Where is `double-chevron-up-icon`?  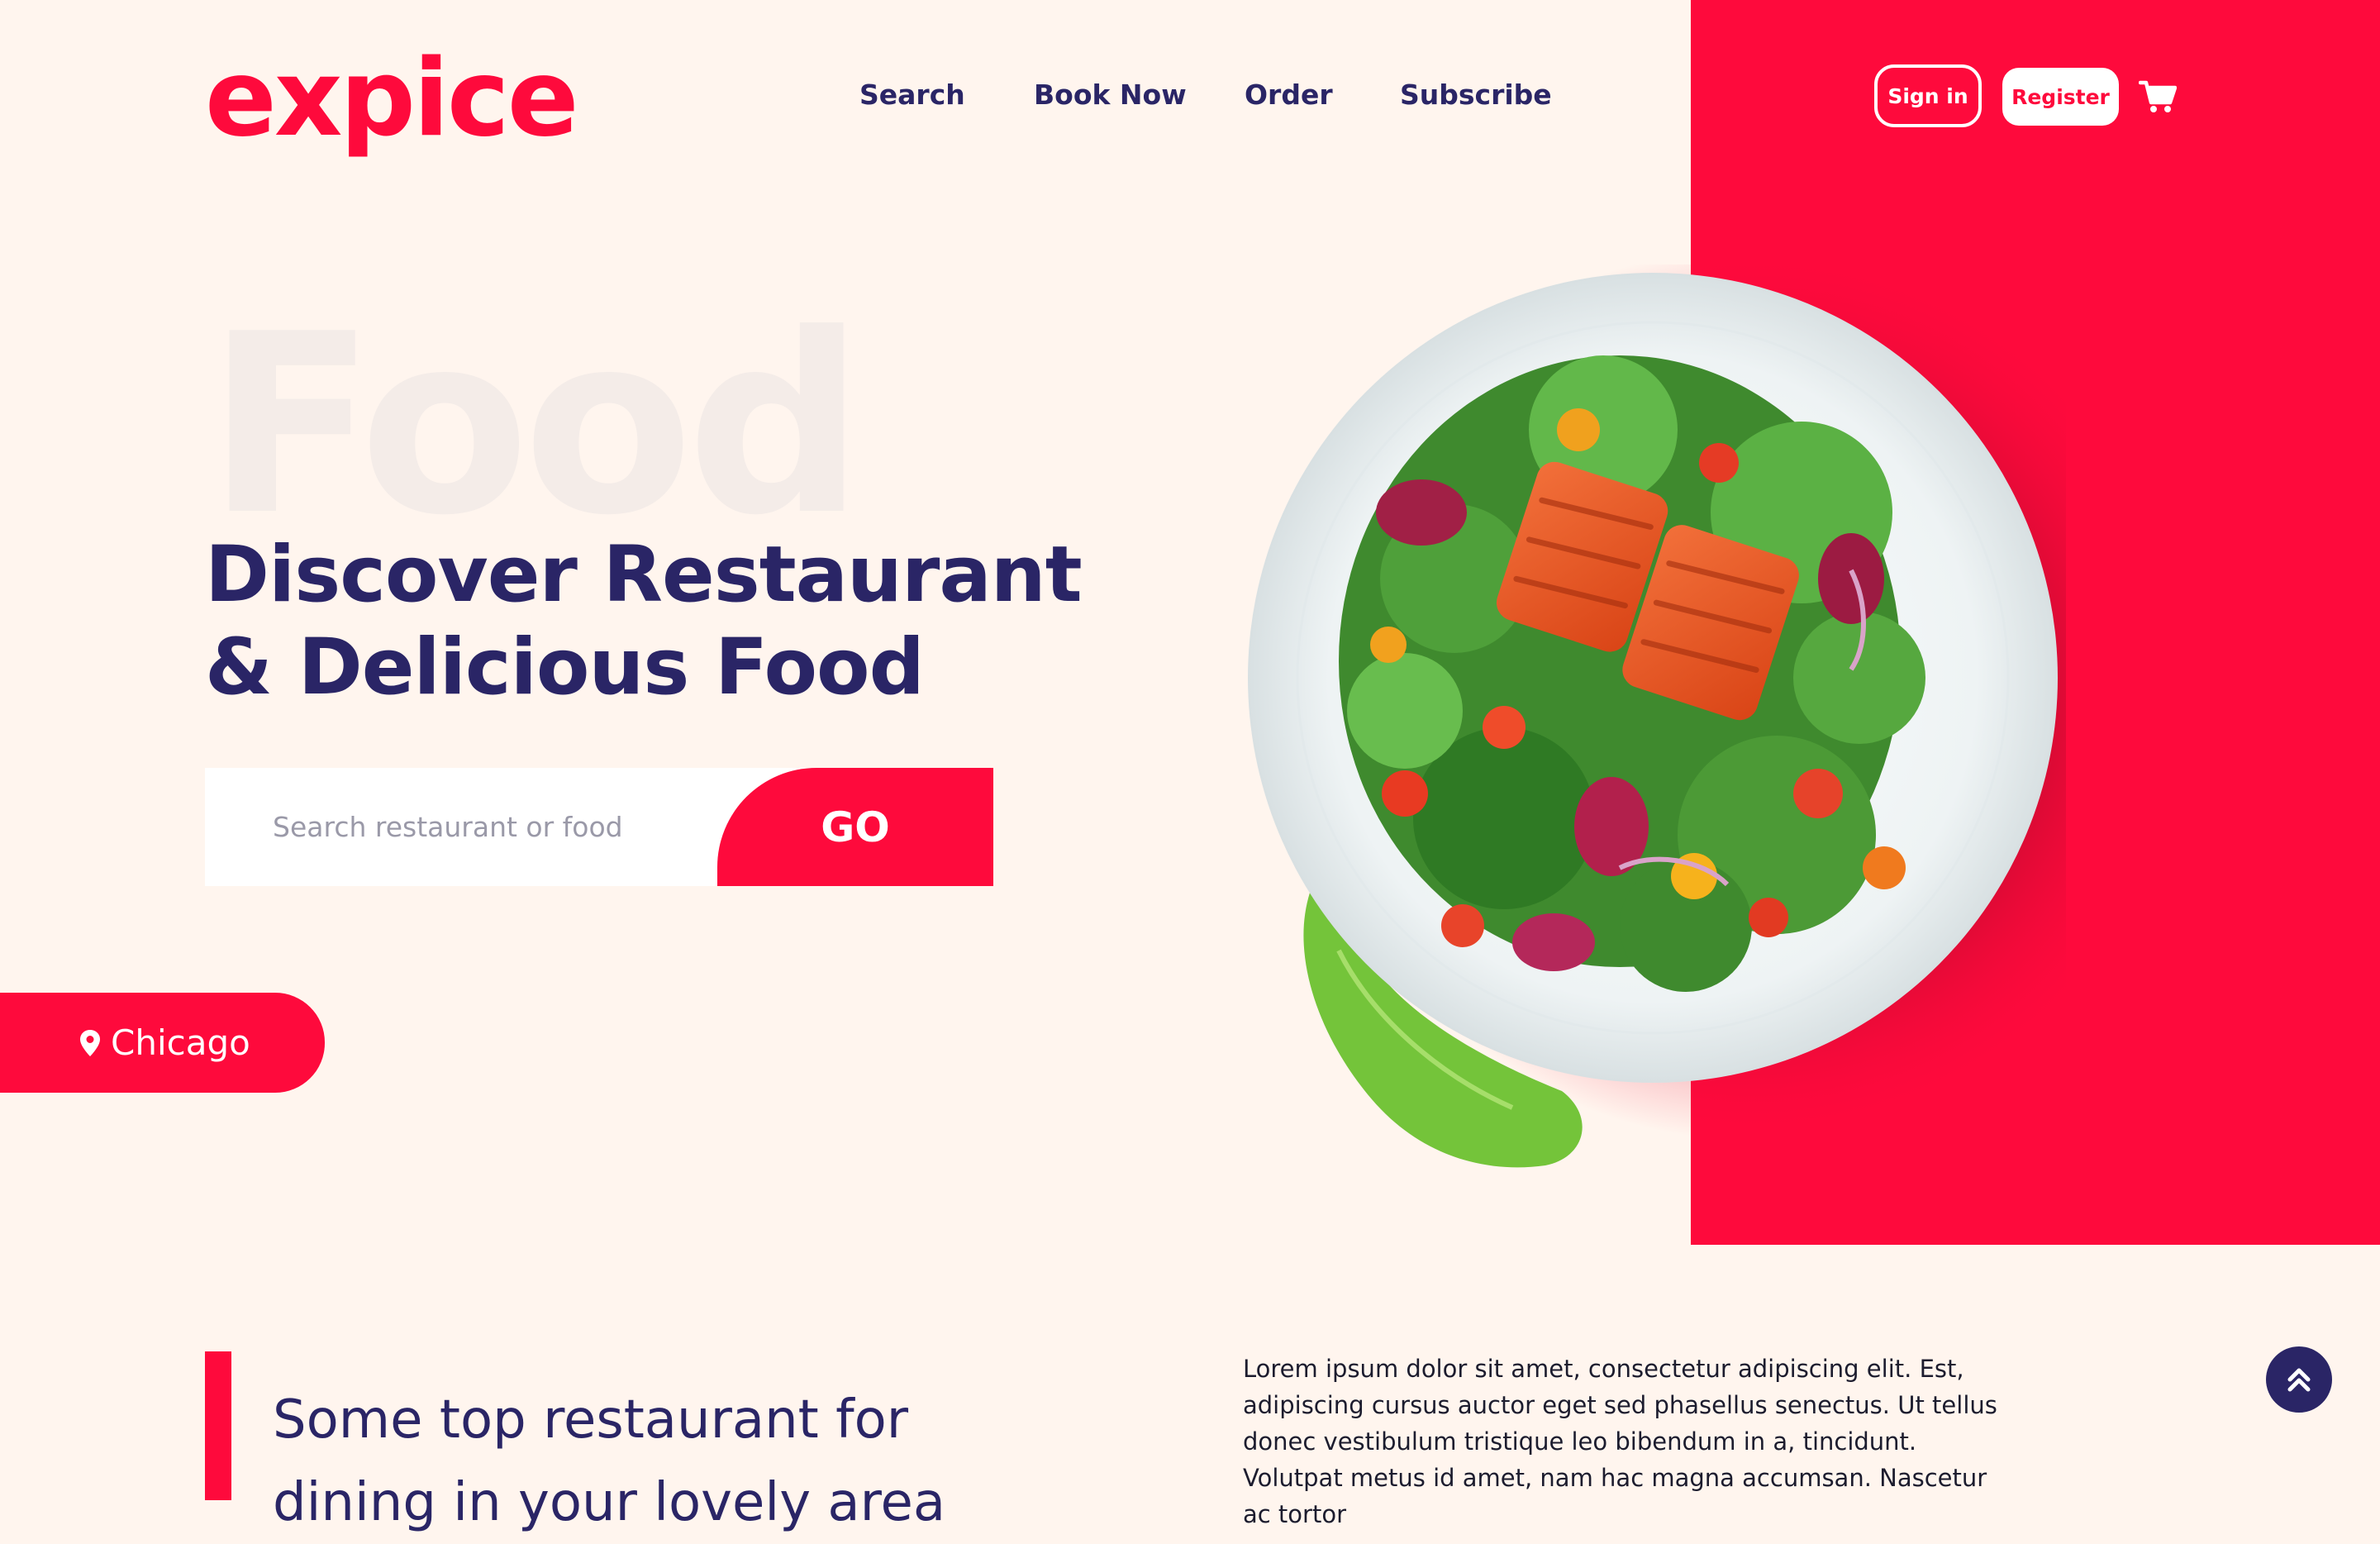
double-chevron-up-icon is located at coordinates (2299, 1380).